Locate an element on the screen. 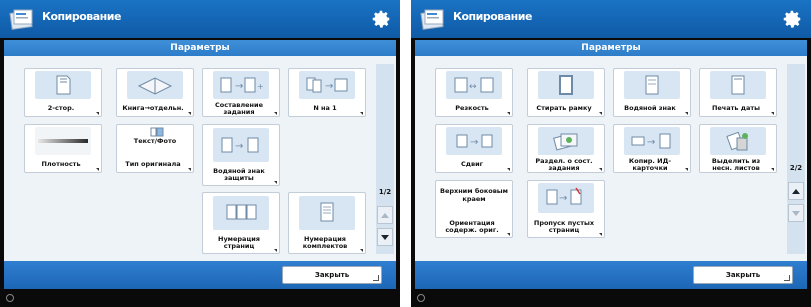 This screenshot has height=307, width=811. tile-label: Выделить из несн. листов is located at coordinates (736, 164).